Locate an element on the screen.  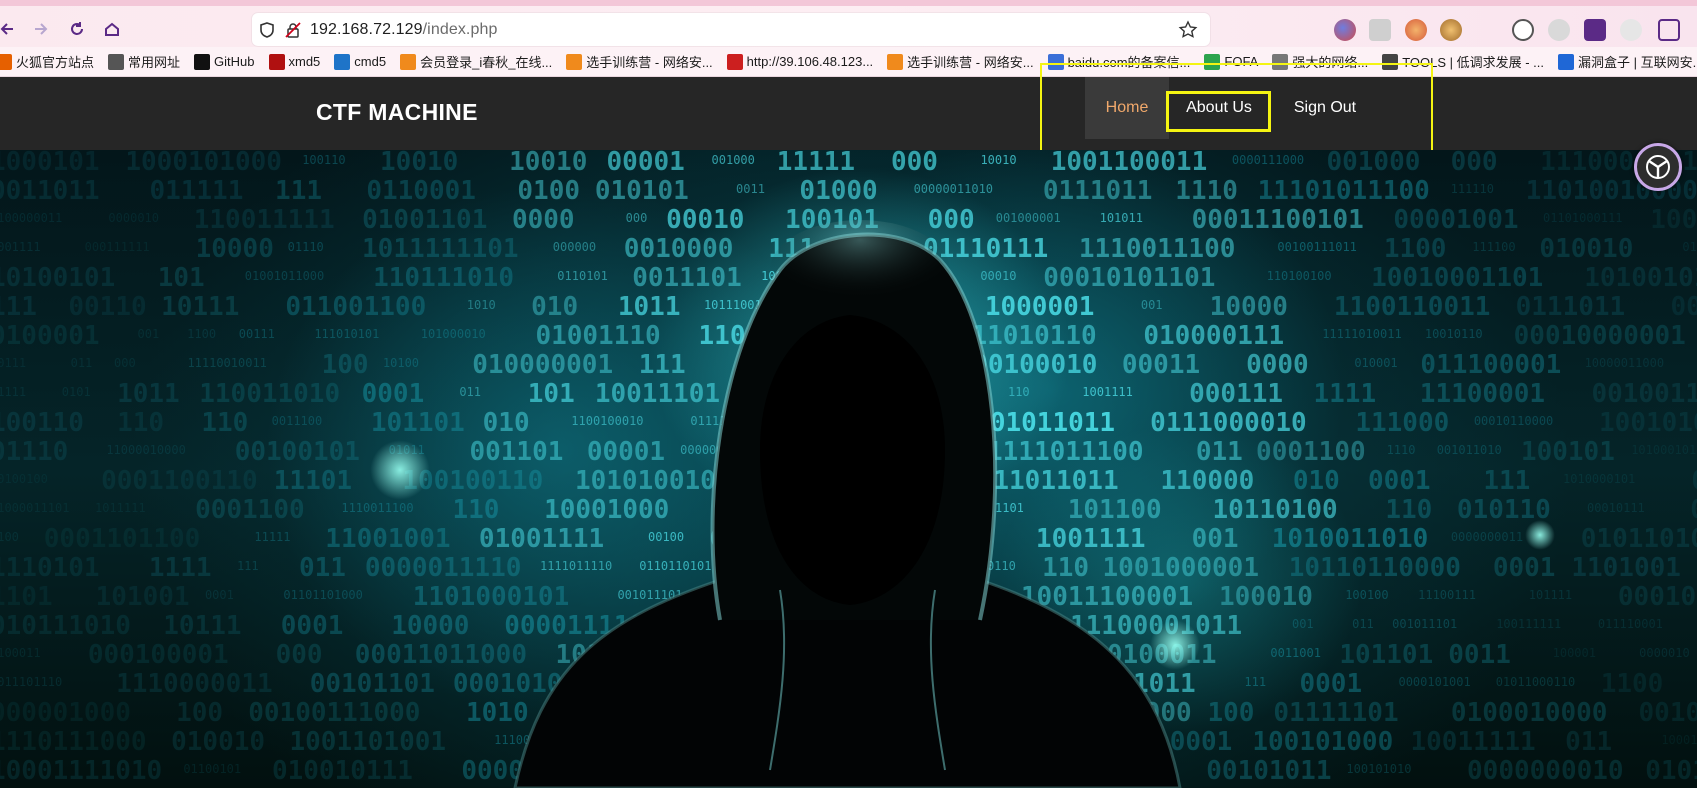
bookmark-label: GitHub is located at coordinates (234, 61).